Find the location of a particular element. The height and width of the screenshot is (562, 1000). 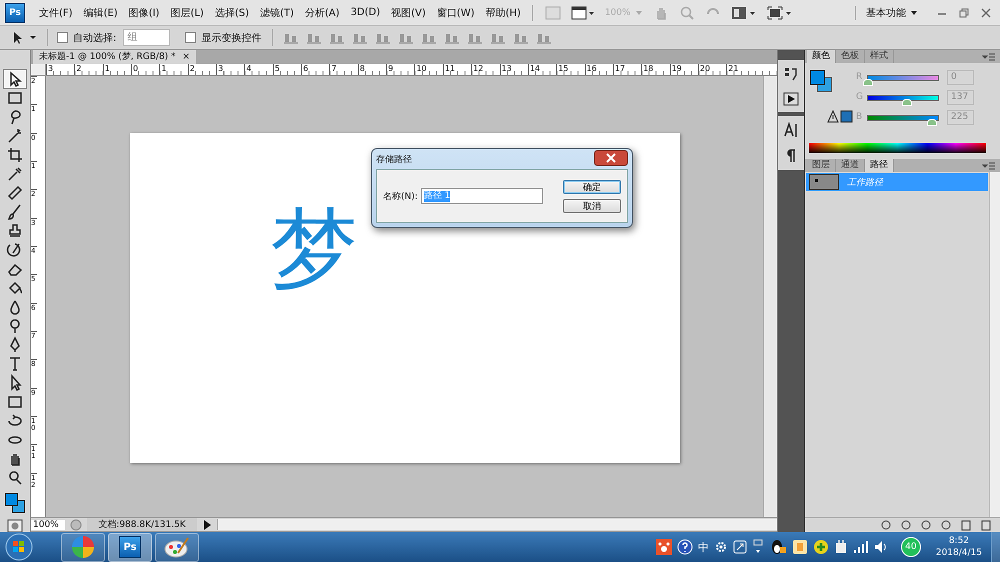

name-label: 名称(N): is located at coordinates (400, 196).